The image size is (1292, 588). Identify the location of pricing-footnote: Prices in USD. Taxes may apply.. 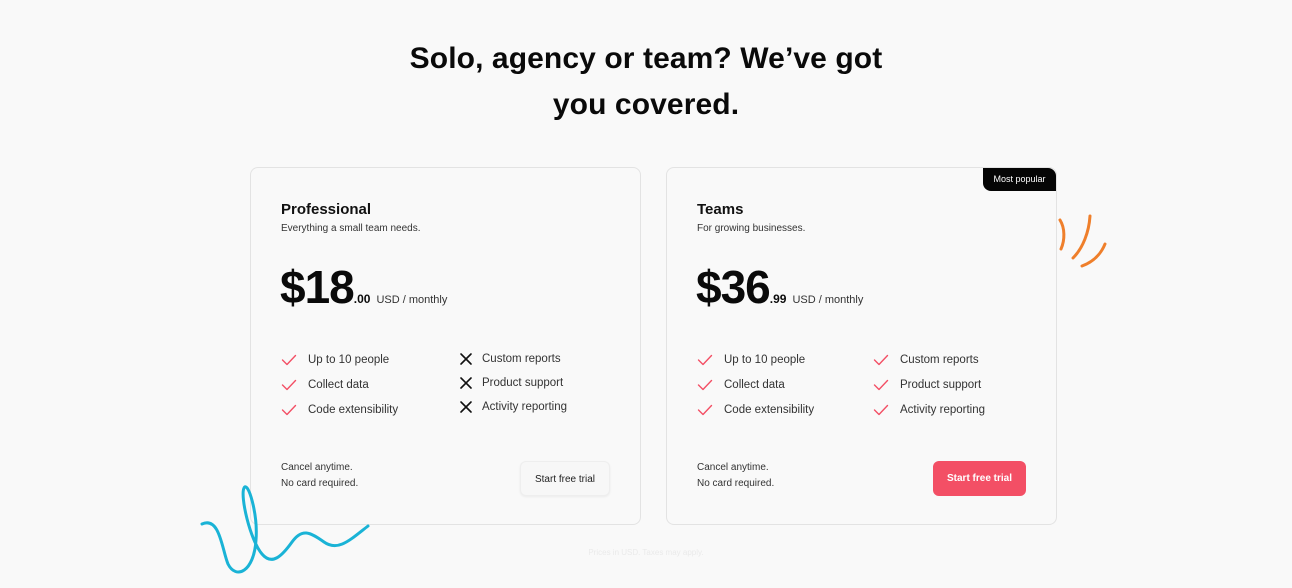
(646, 552).